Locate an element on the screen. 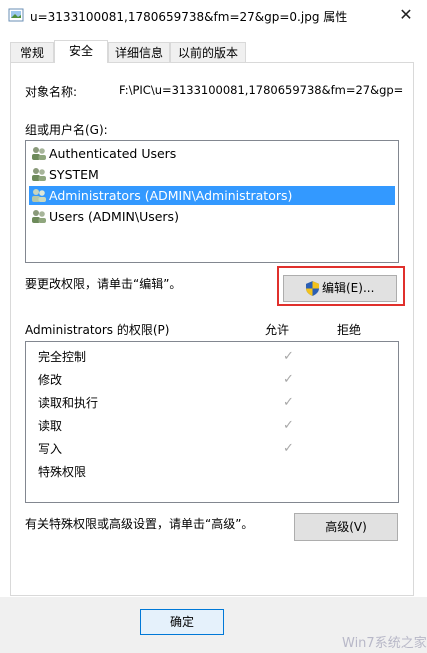 This screenshot has height=653, width=427. list-item-authenticated-users: Authenticated Users is located at coordinates (212, 153).